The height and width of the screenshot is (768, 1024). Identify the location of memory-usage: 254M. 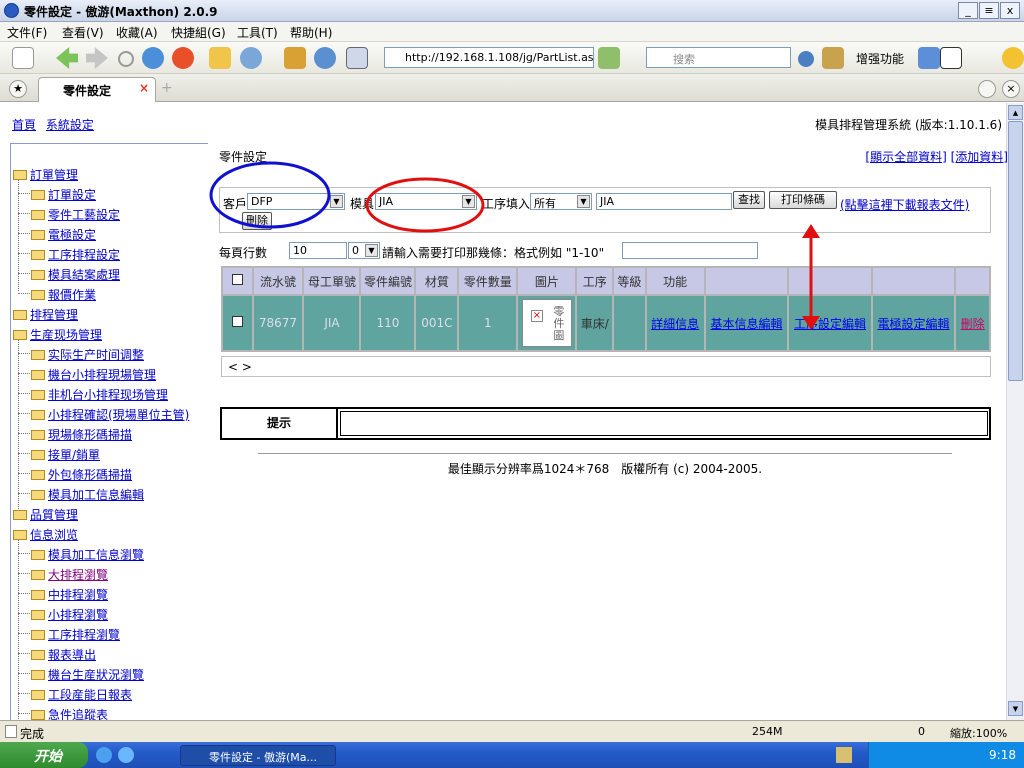
(767, 731).